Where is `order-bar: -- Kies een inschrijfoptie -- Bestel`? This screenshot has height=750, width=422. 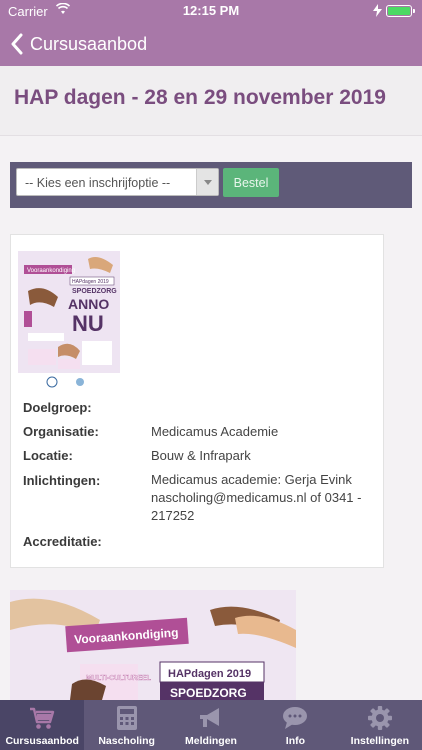
order-bar: -- Kies een inschrijfoptie -- Bestel is located at coordinates (211, 185).